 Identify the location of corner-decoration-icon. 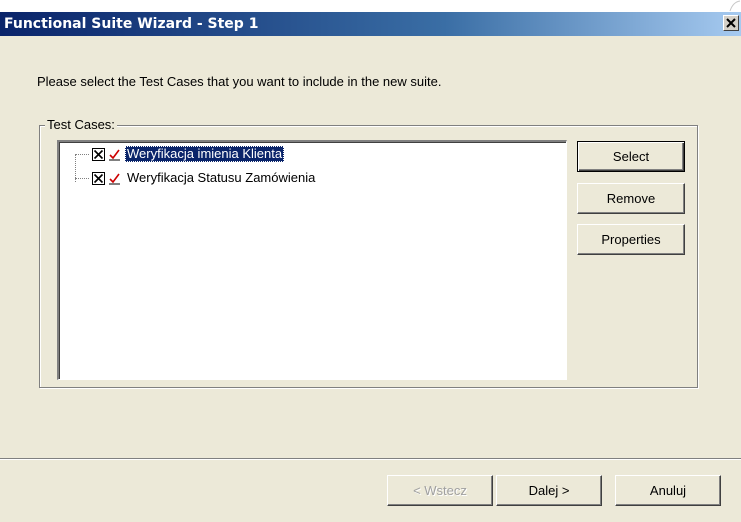
(735, 6).